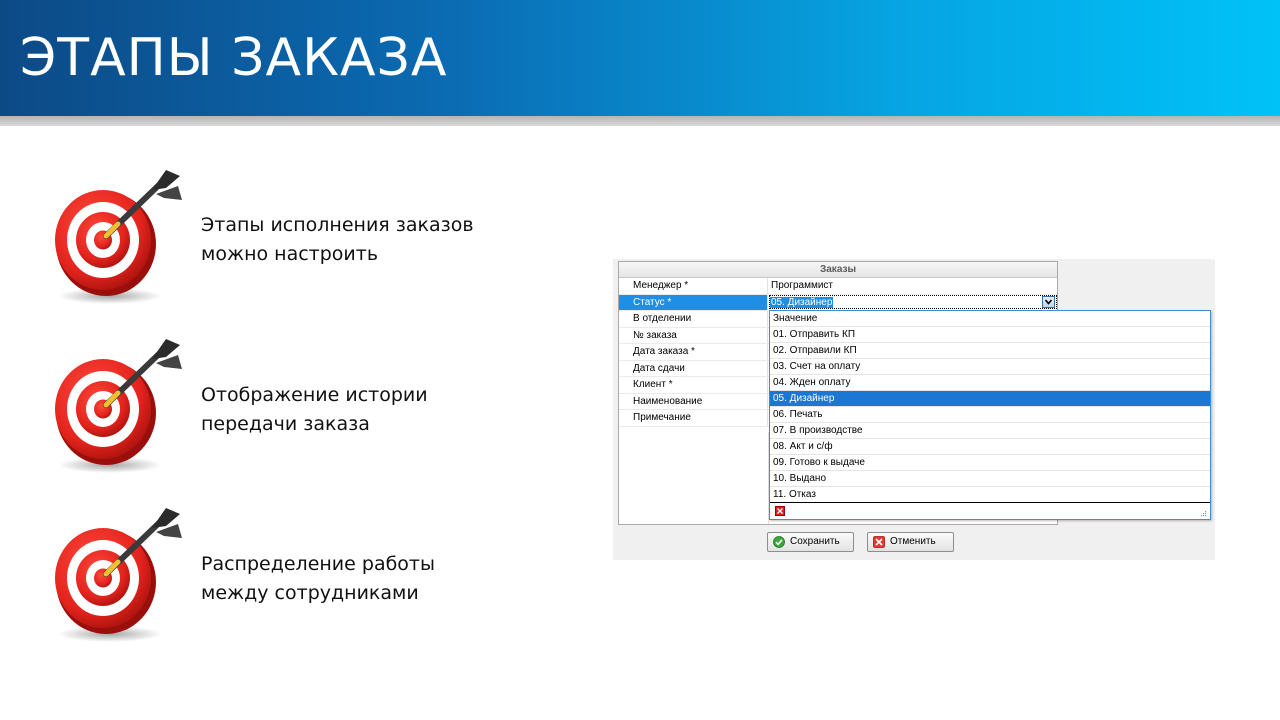 This screenshot has width=1280, height=720. I want to click on chevron-down-icon, so click(1048, 301).